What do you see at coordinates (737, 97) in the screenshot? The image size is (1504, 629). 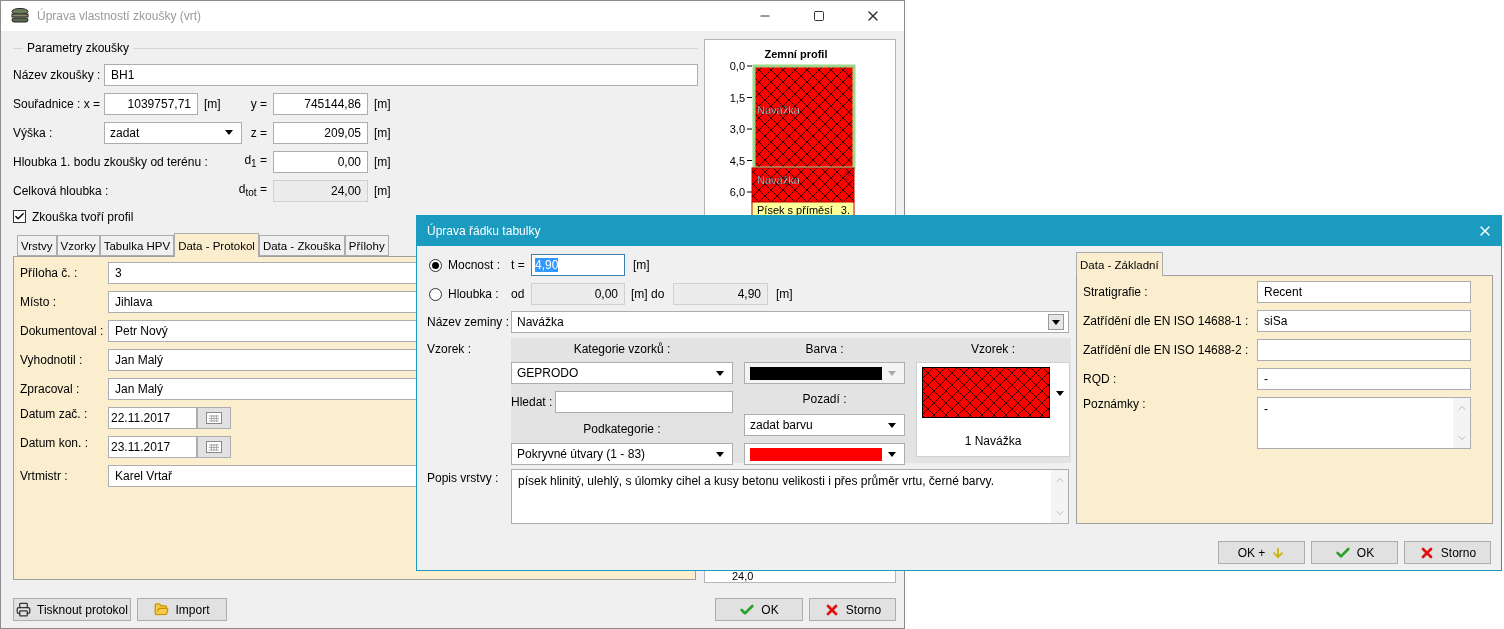 I see `depth-tick-label: 1,5` at bounding box center [737, 97].